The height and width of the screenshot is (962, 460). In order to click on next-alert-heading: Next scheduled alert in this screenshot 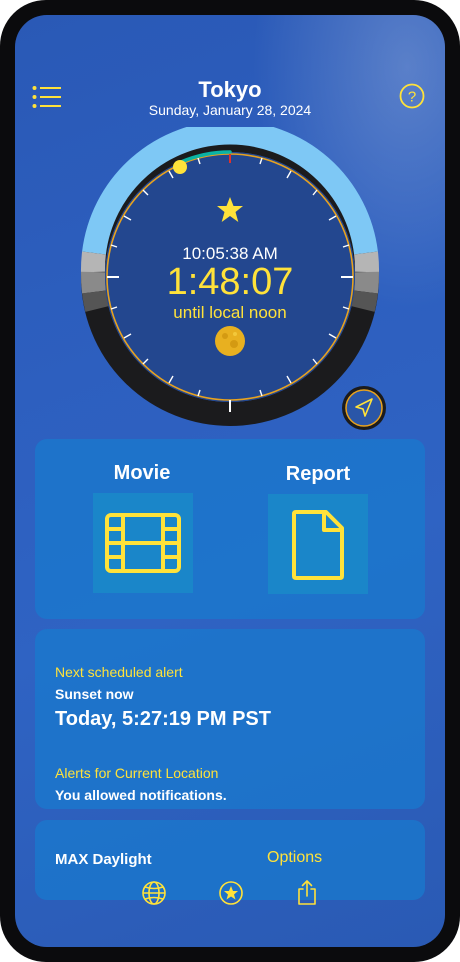, I will do `click(119, 672)`.